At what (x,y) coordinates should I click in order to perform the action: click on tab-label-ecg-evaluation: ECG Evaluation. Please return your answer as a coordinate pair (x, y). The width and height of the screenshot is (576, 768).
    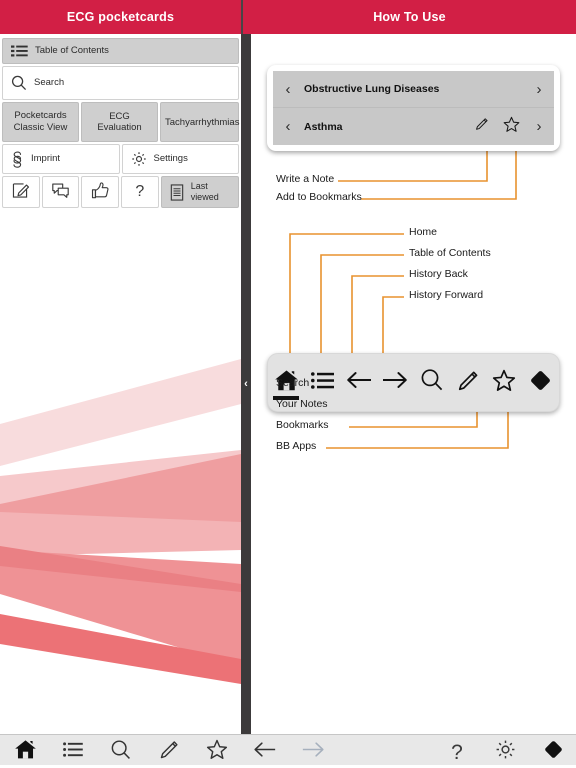
    Looking at the image, I should click on (119, 122).